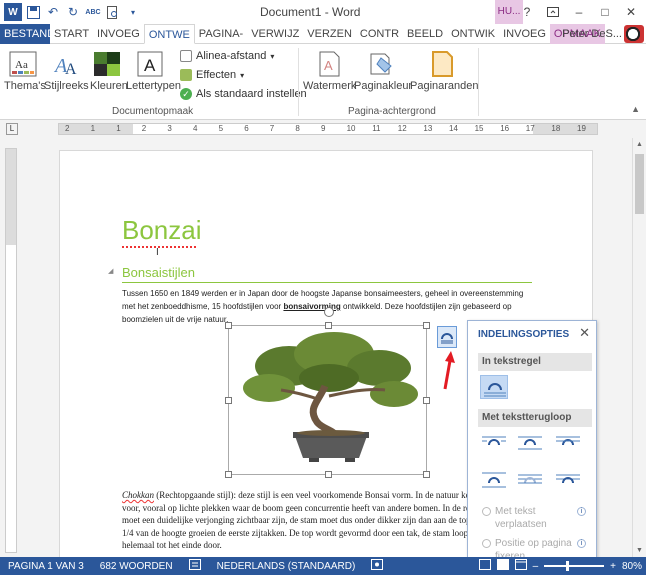  Describe the element at coordinates (275, 34) in the screenshot. I see `tab-verwijzingen: VERWIJZ` at that location.